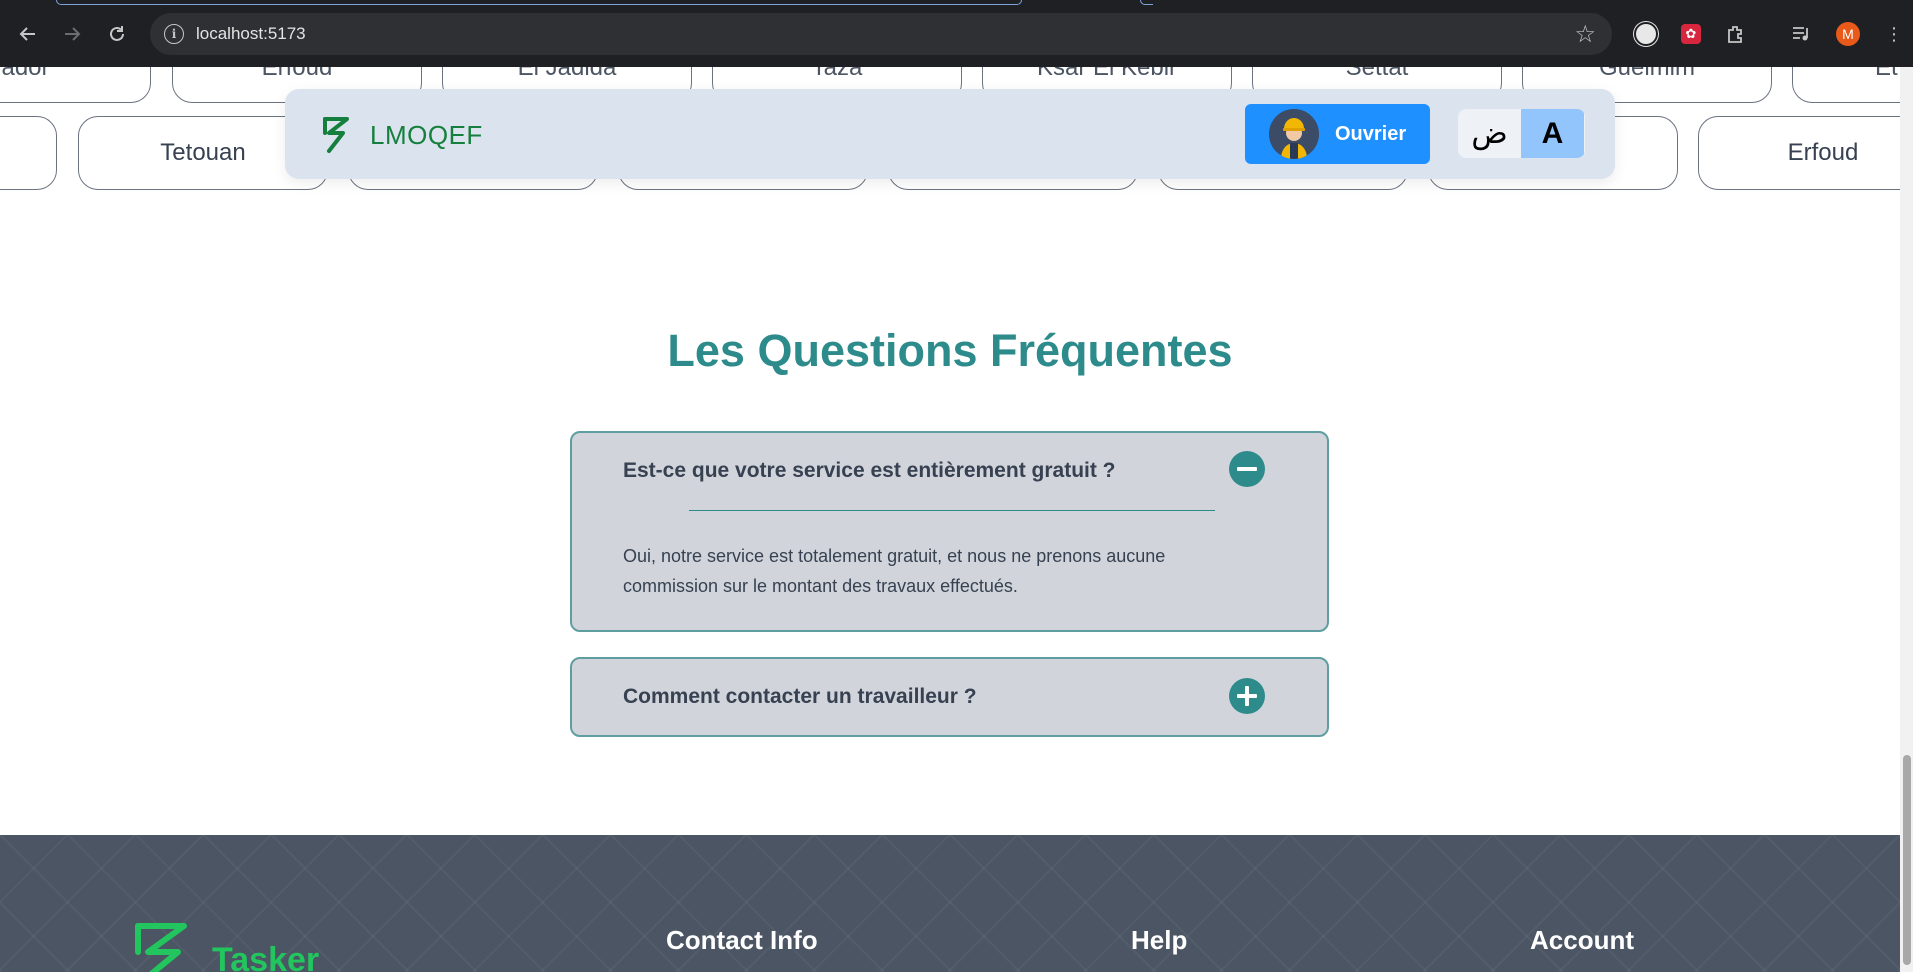 The width and height of the screenshot is (1913, 972). What do you see at coordinates (1159, 940) in the screenshot?
I see `footer-heading-help: Help` at bounding box center [1159, 940].